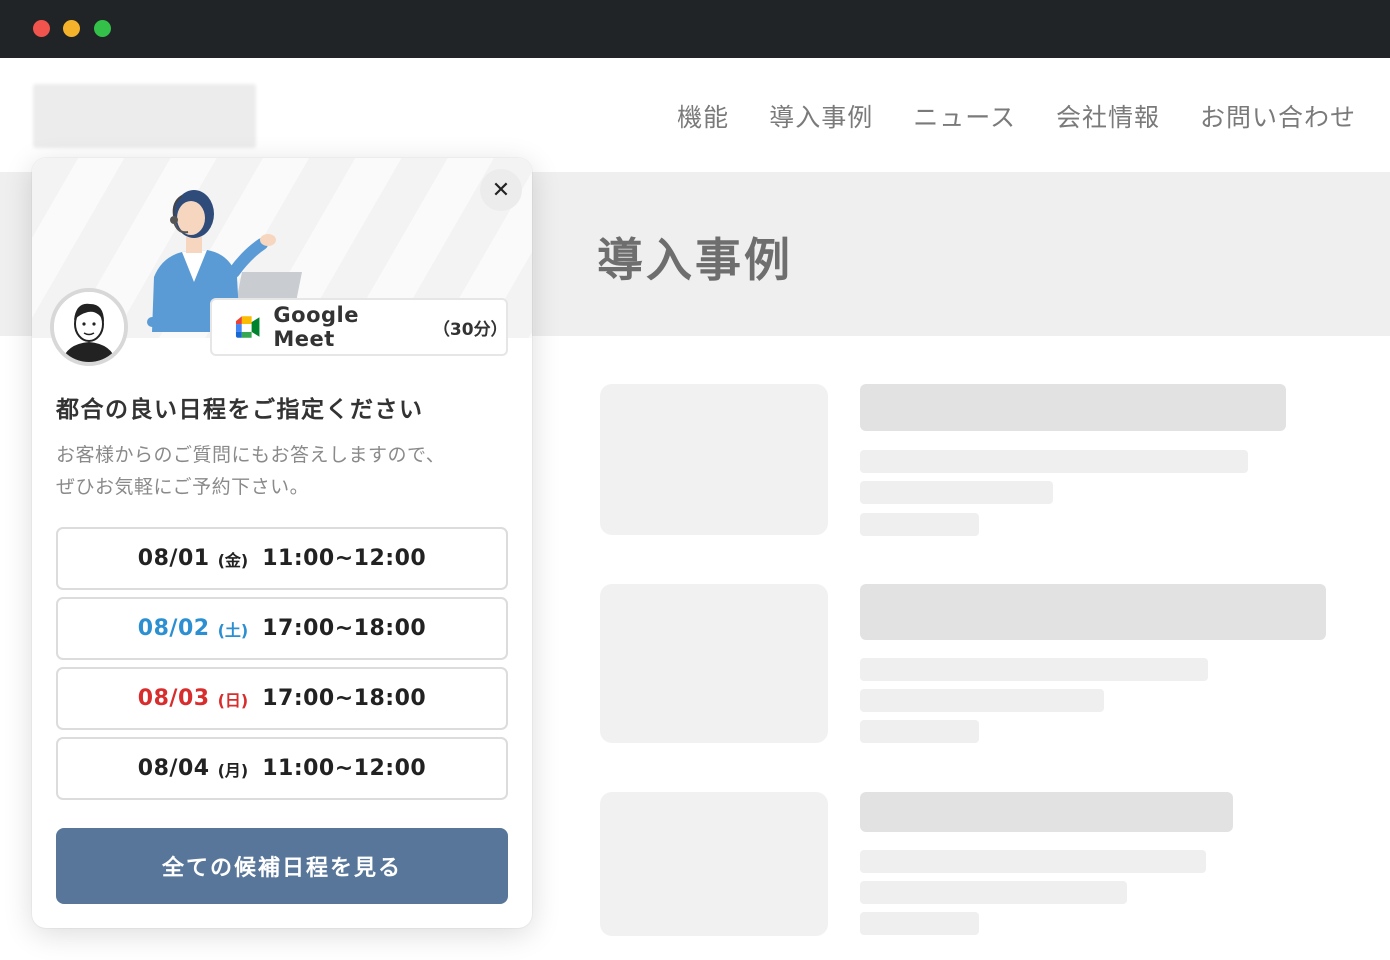  Describe the element at coordinates (233, 560) in the screenshot. I see `slot-day-of-week: (金)` at that location.